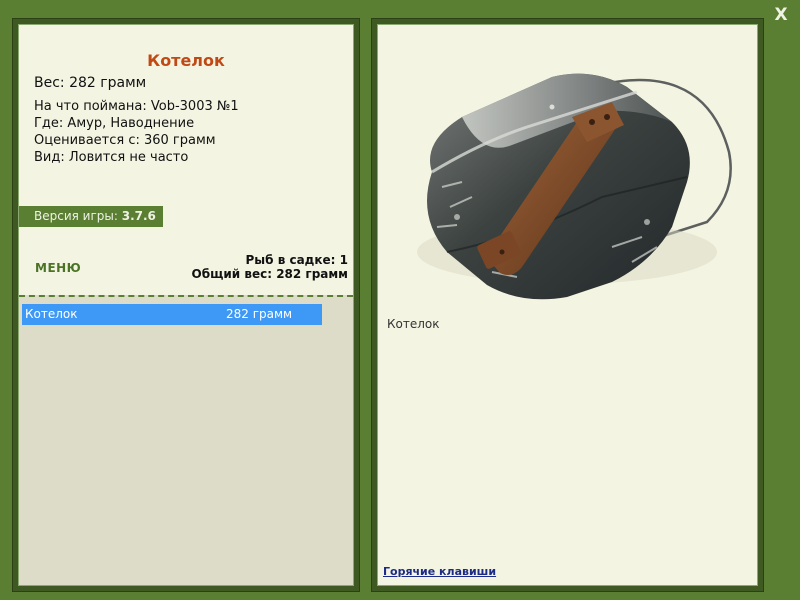 The width and height of the screenshot is (800, 600). What do you see at coordinates (90, 83) in the screenshot?
I see `item-weight: Вес: 282 грамм` at bounding box center [90, 83].